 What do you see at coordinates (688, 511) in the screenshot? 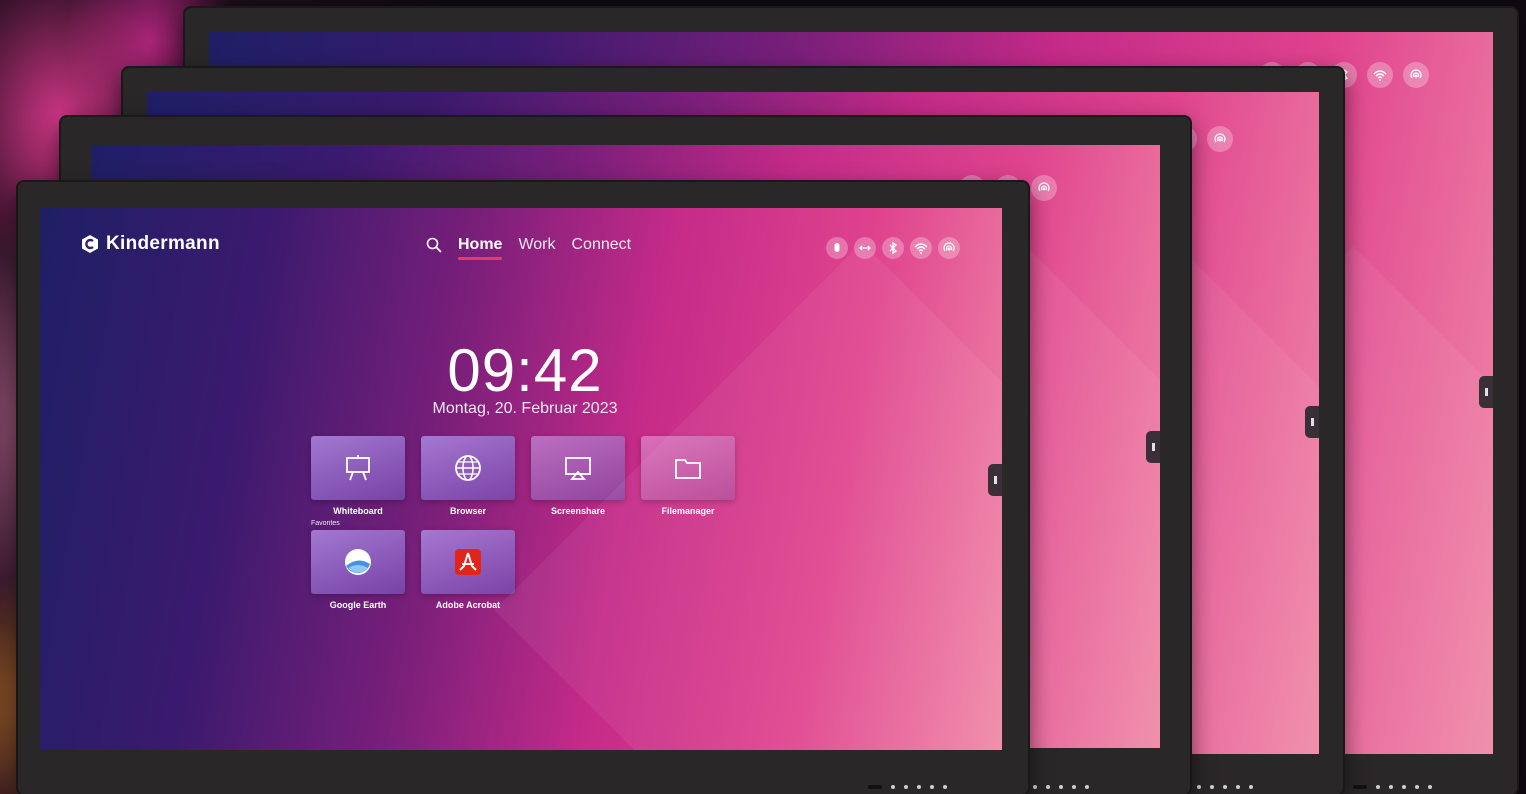
I see `app-label-filemanager: Filemanager` at bounding box center [688, 511].